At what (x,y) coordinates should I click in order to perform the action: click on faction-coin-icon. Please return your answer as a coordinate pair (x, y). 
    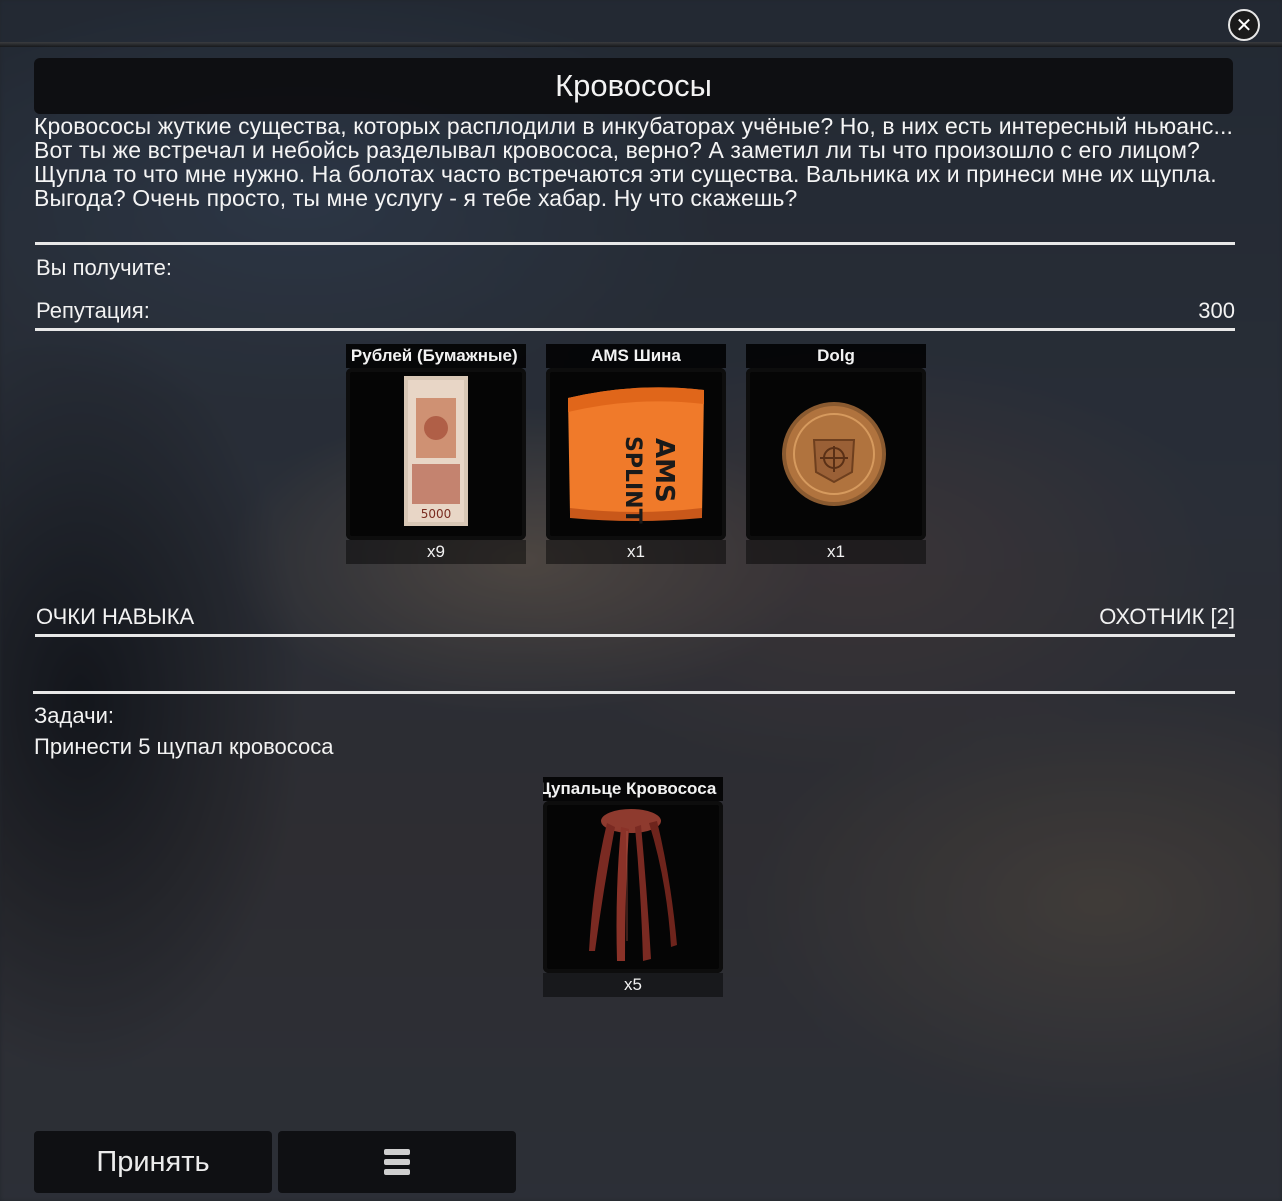
    Looking at the image, I should click on (834, 454).